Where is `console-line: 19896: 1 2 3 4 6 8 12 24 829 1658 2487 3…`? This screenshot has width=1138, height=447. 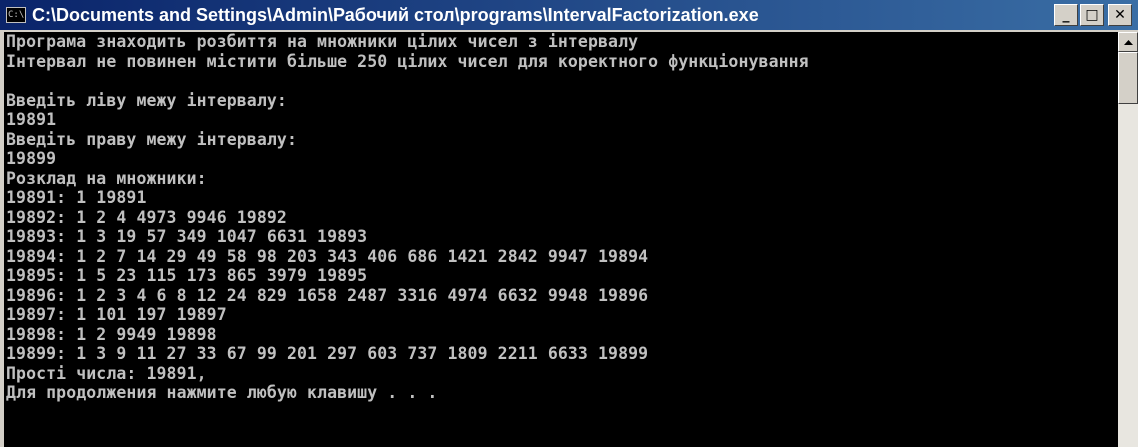
console-line: 19896: 1 2 3 4 6 8 12 24 829 1658 2487 3… is located at coordinates (327, 295).